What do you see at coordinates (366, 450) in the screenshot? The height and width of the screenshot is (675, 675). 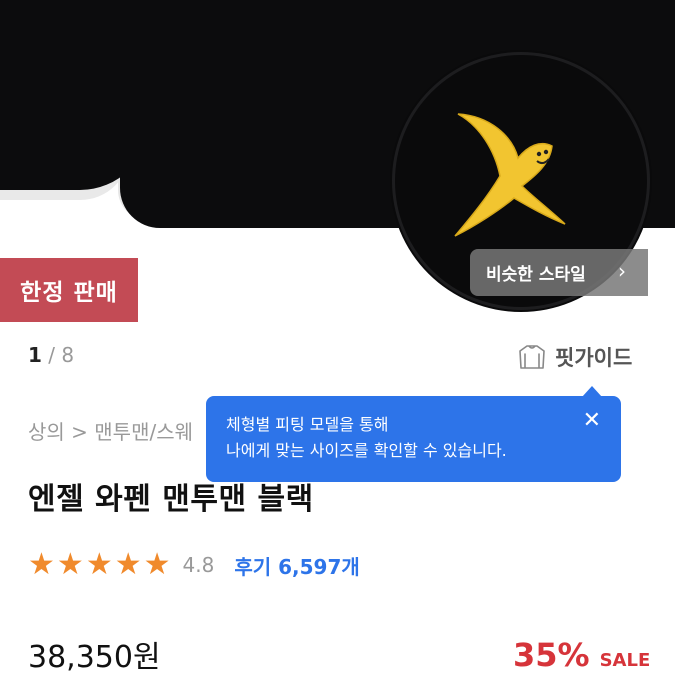 I see `tooltip-line-2: 나에게 맞는 사이즈를 확인할 수 있습니다.` at bounding box center [366, 450].